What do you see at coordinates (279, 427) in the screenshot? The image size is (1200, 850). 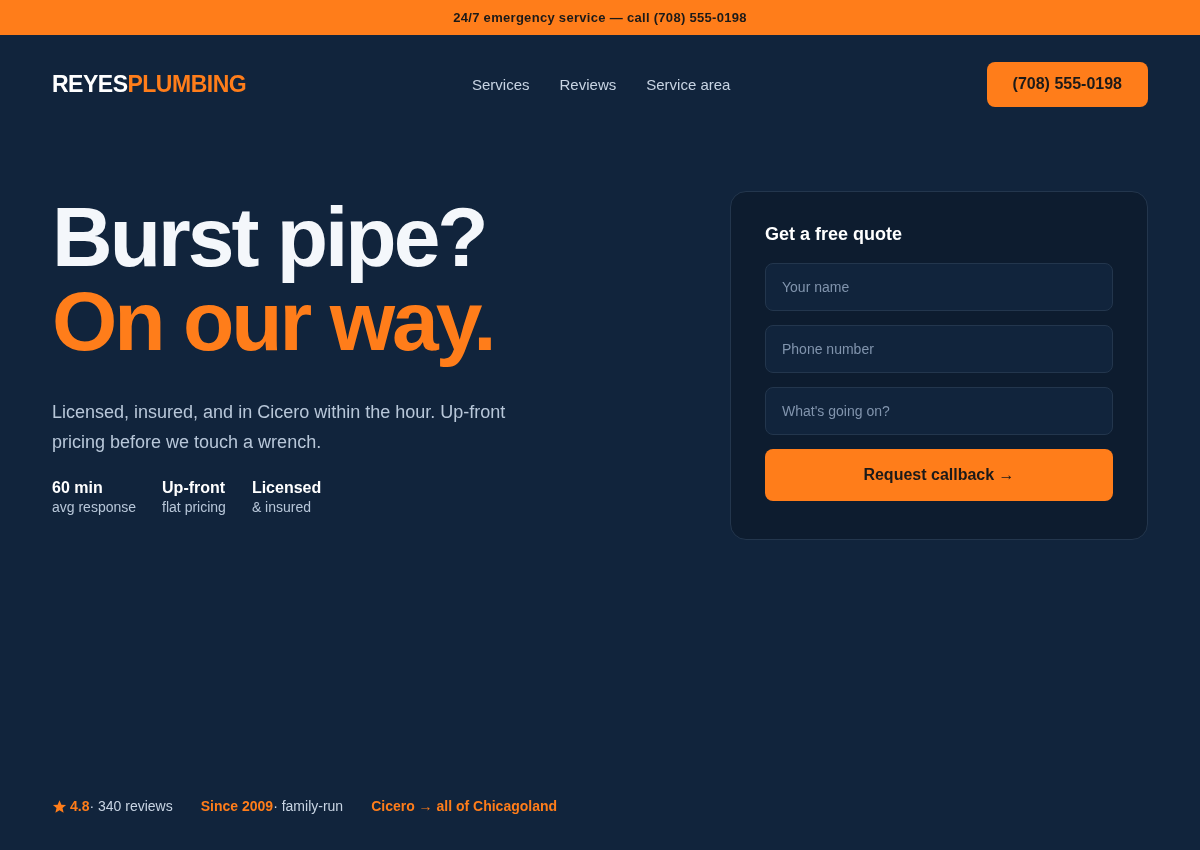 I see `intro-text: Licensed, insured, and in Cicero within the hour. Up-front pricing before we touch a wrench.` at bounding box center [279, 427].